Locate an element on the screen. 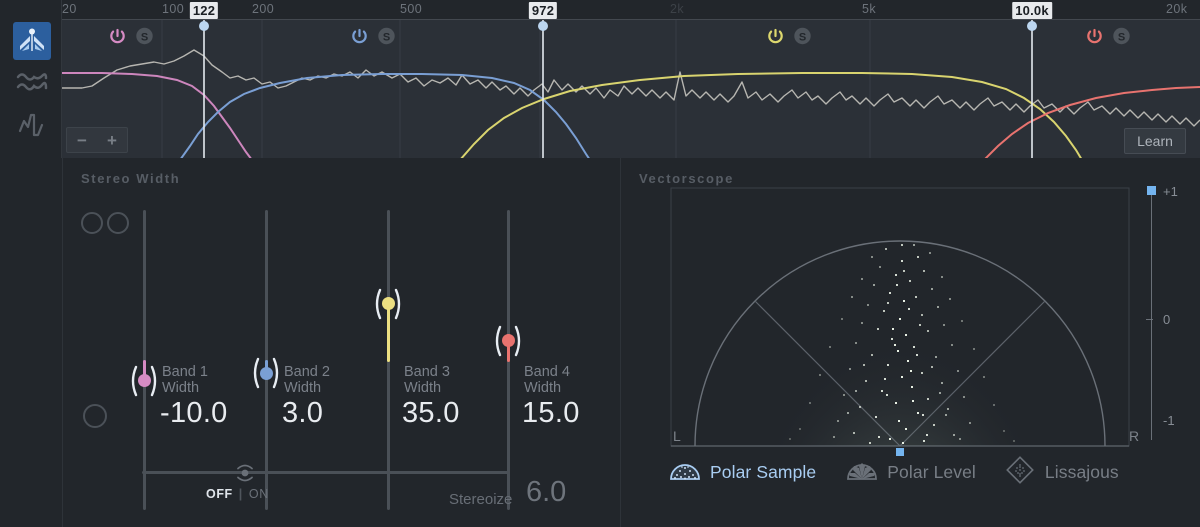 The width and height of the screenshot is (1200, 527). freq-tick-200: 200 is located at coordinates (263, 9).